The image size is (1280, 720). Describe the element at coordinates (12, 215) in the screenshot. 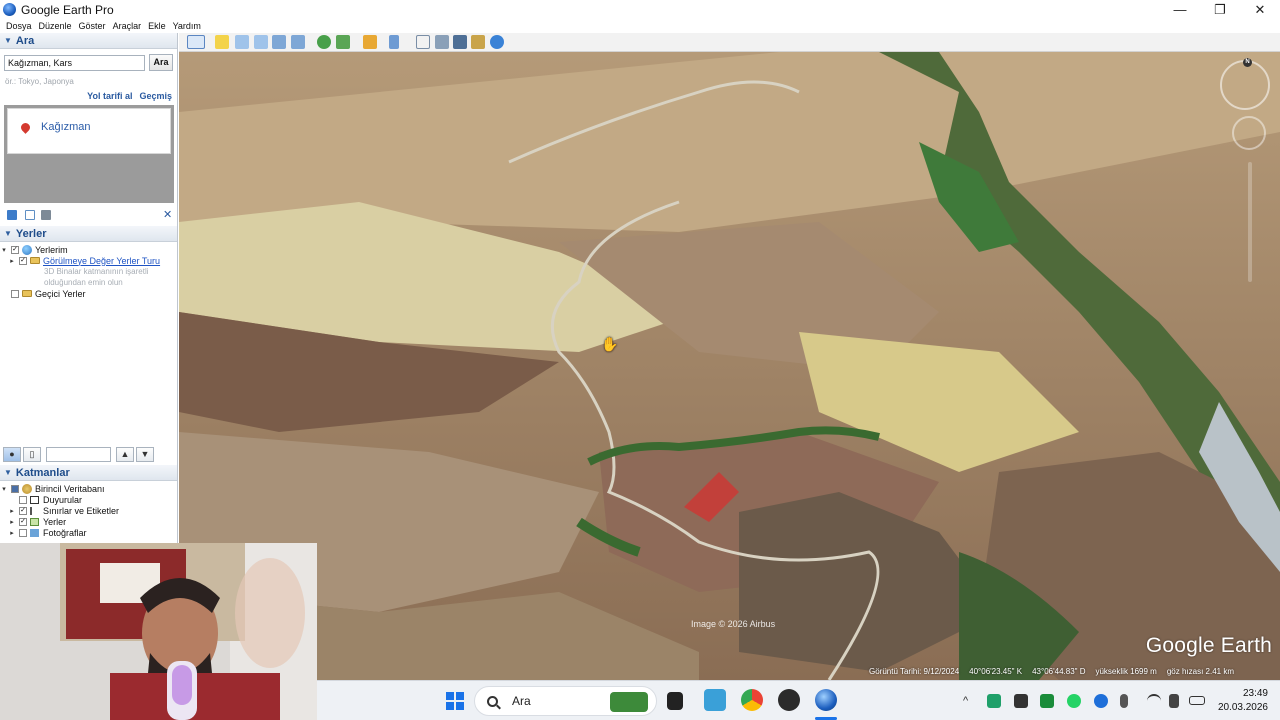

I see `save-to-places-icon` at that location.